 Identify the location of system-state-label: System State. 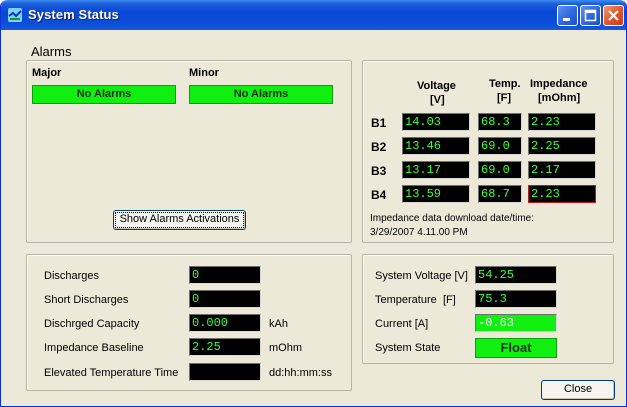
(408, 348).